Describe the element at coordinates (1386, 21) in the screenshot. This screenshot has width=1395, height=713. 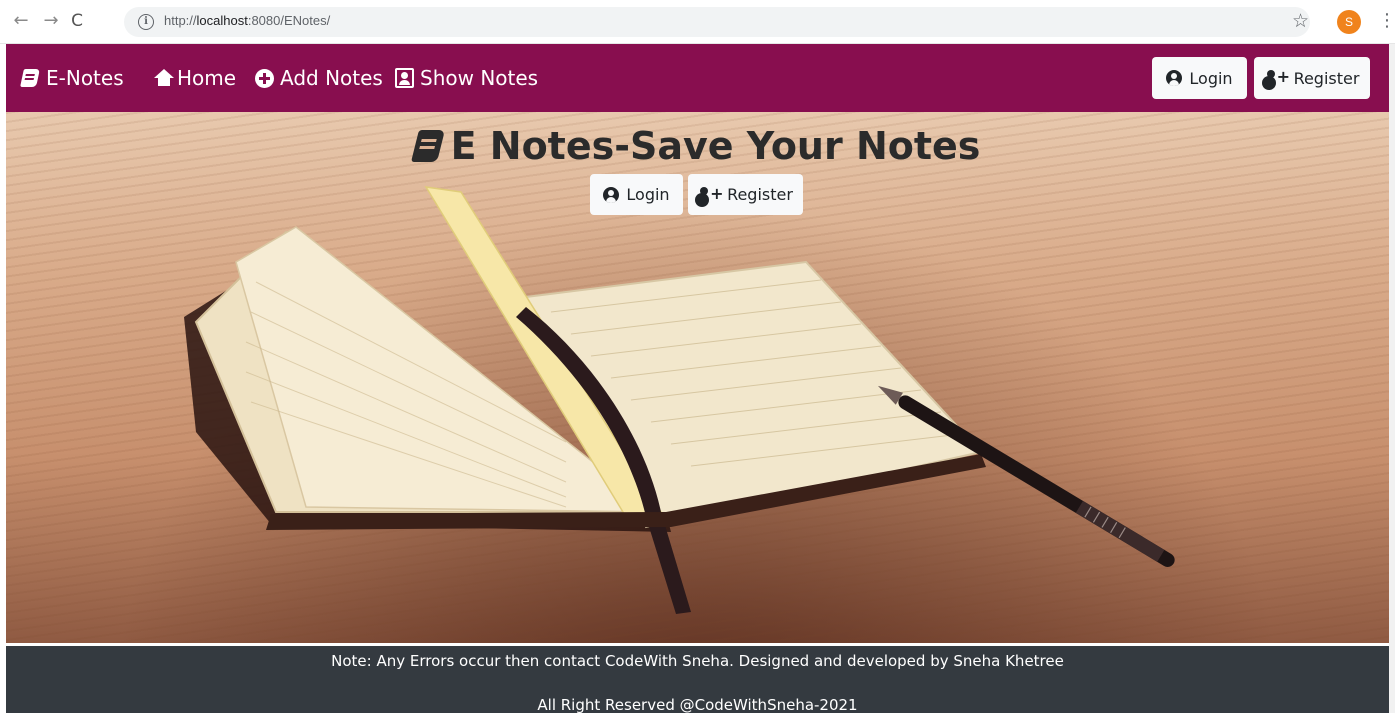
I see `browser-menu-icon: ⋮` at that location.